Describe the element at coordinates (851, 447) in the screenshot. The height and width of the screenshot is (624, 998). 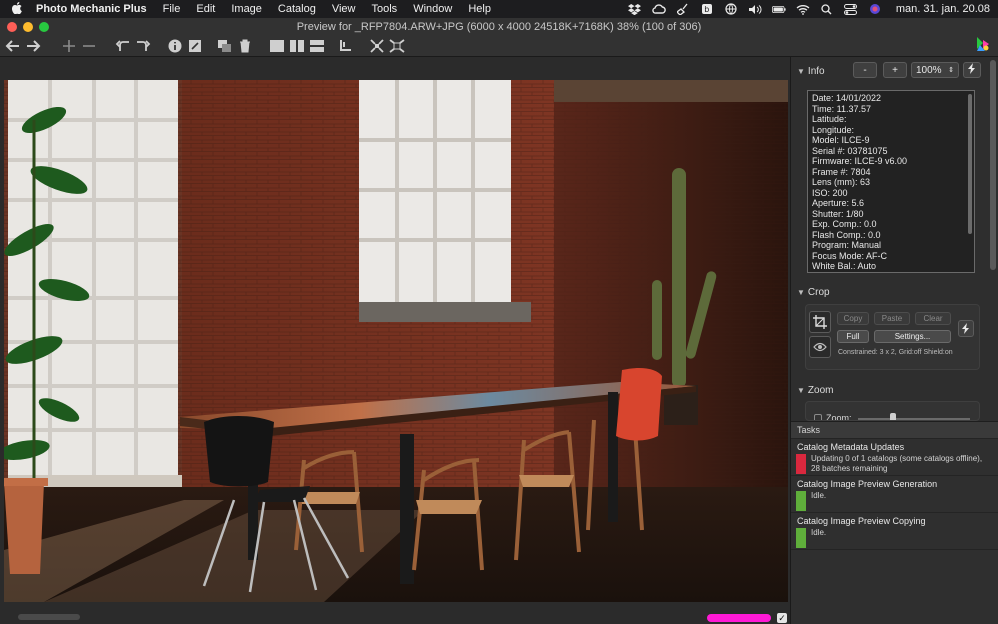
I see `task-title: Catalog Metadata Updates` at that location.